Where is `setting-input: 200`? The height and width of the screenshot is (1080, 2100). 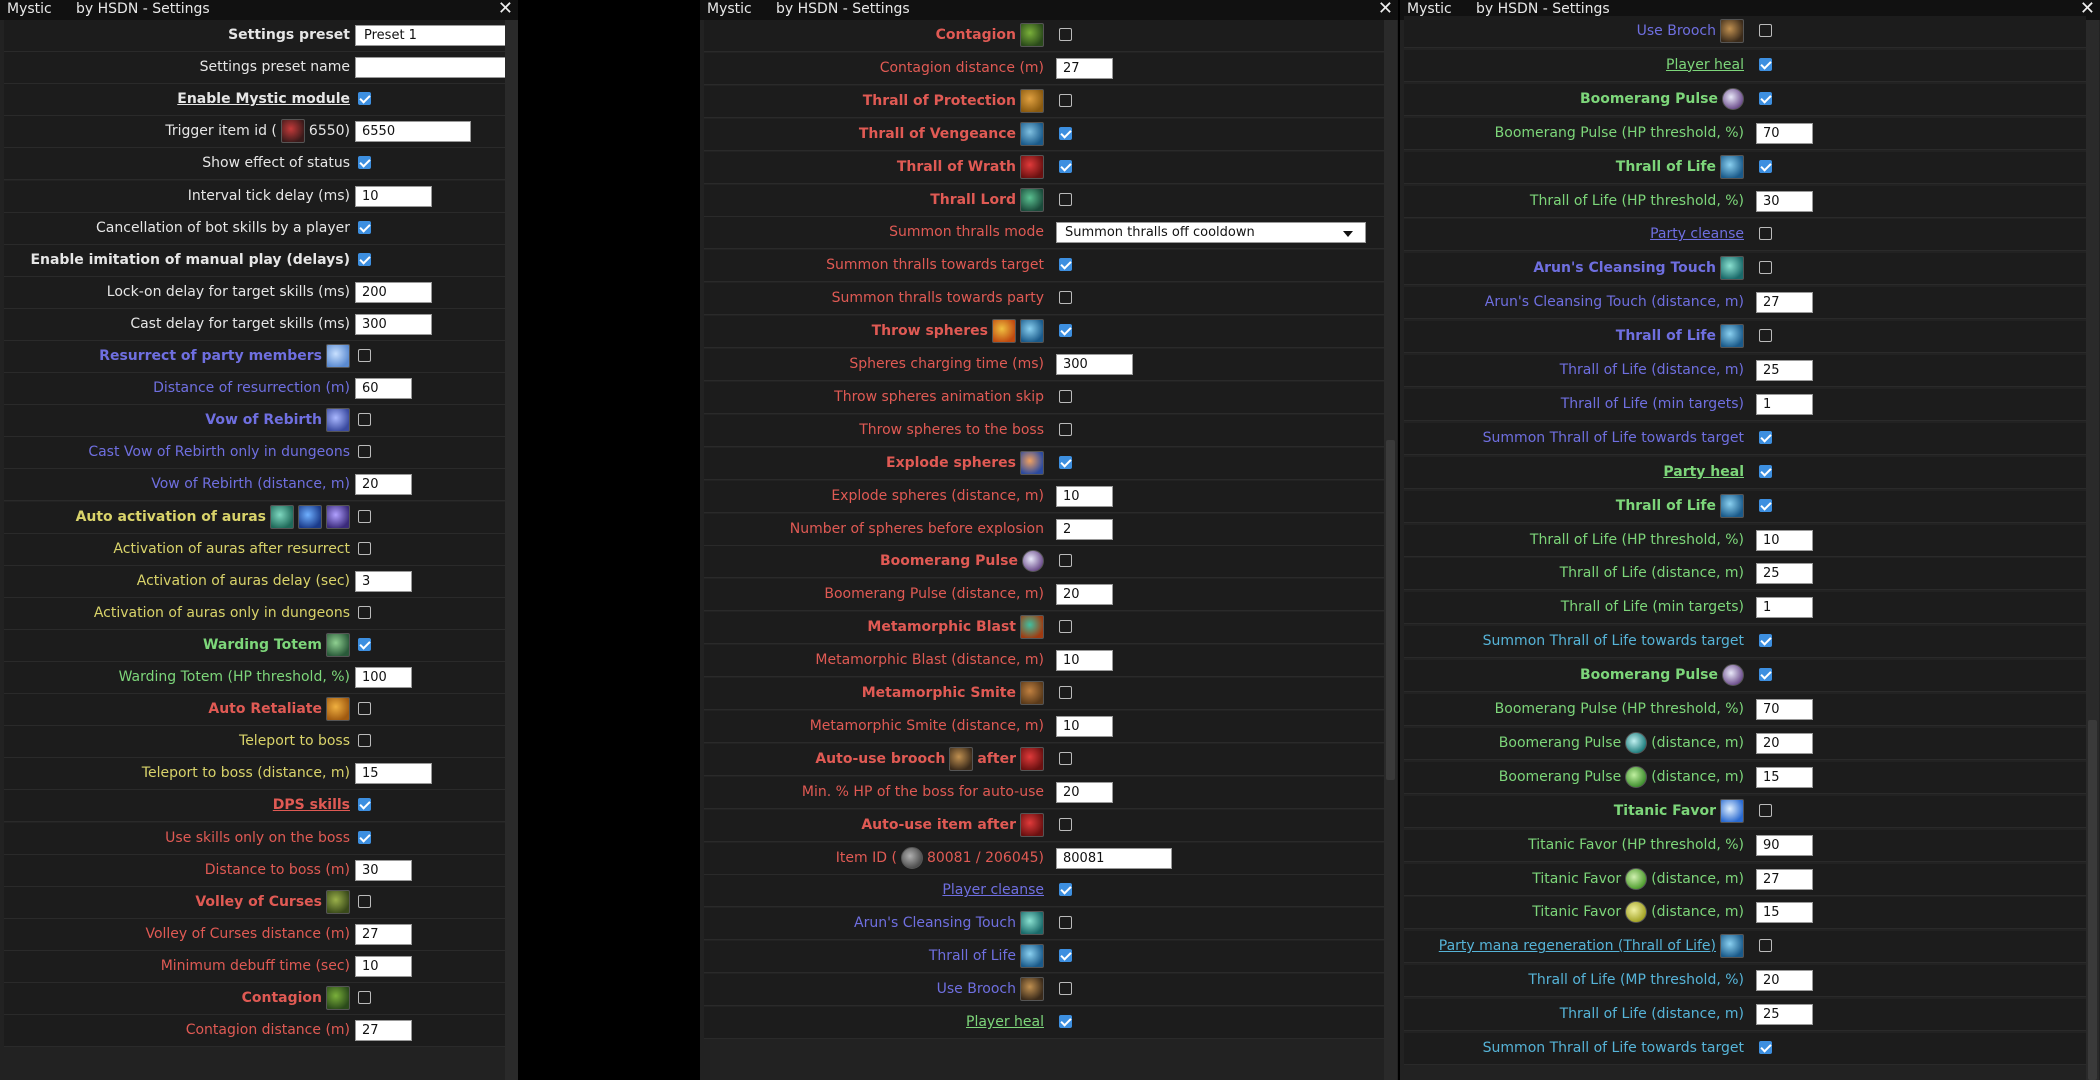
setting-input: 200 is located at coordinates (393, 292).